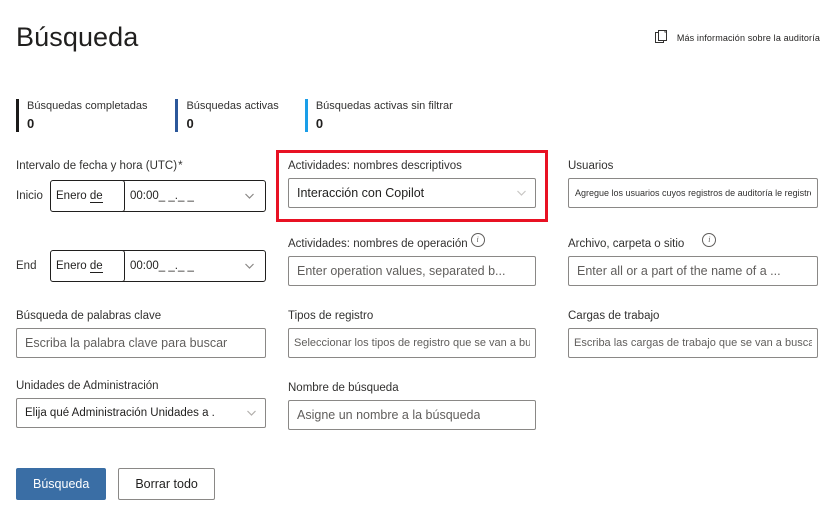  I want to click on end-date-input: Enero de, so click(87, 266).